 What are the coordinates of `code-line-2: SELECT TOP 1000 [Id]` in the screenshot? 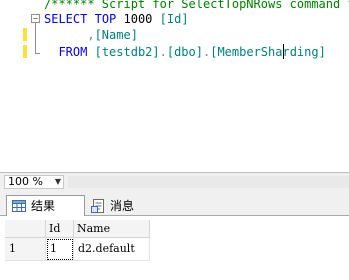 It's located at (116, 19).